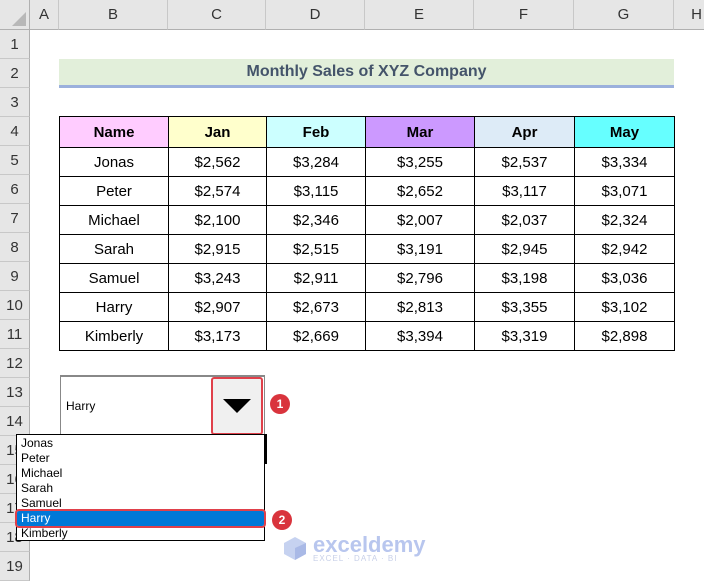  I want to click on sales-cell: $2,813, so click(420, 307).